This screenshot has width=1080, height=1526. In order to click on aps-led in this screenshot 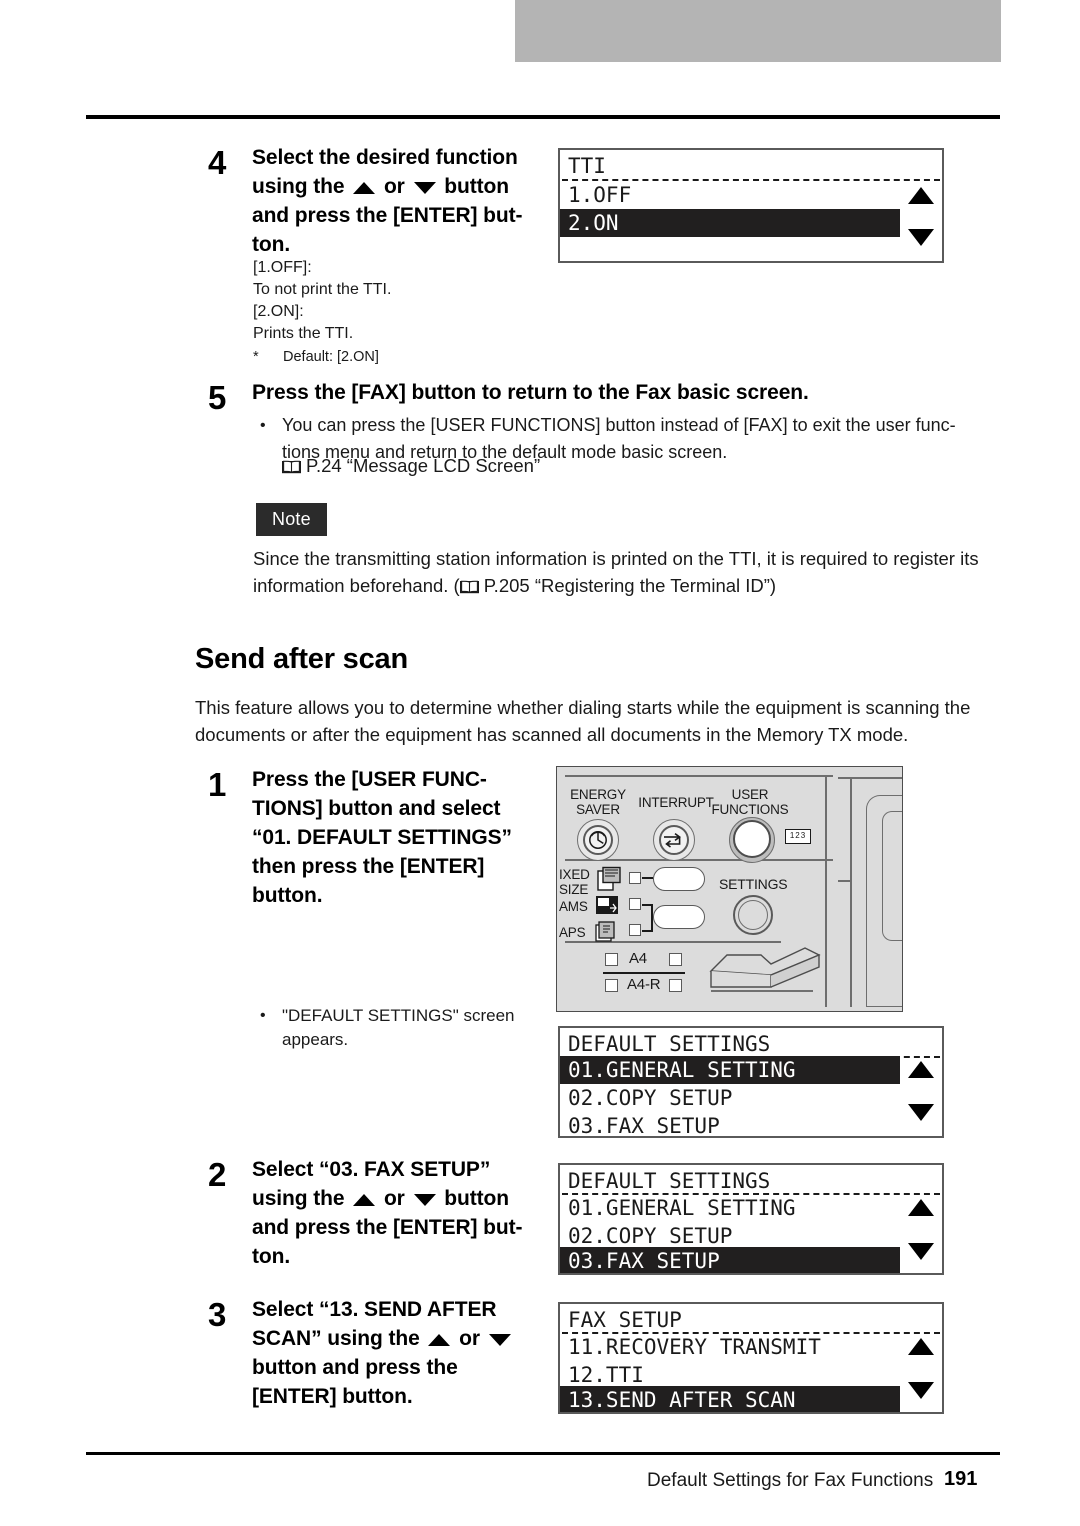, I will do `click(635, 930)`.